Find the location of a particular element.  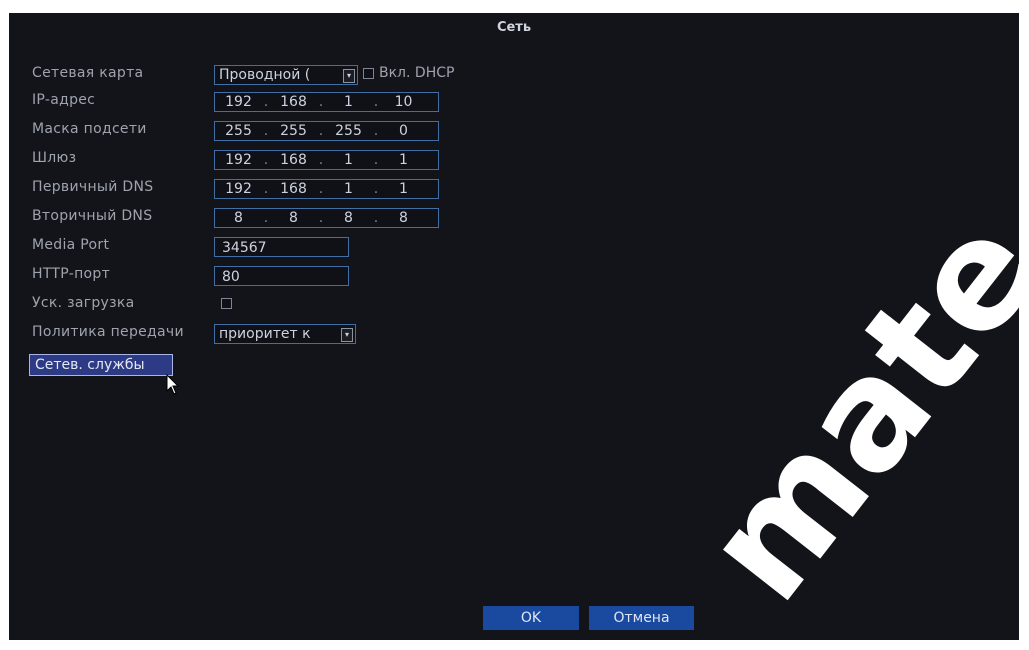

dns2-octet-3: 8 is located at coordinates (348, 218).